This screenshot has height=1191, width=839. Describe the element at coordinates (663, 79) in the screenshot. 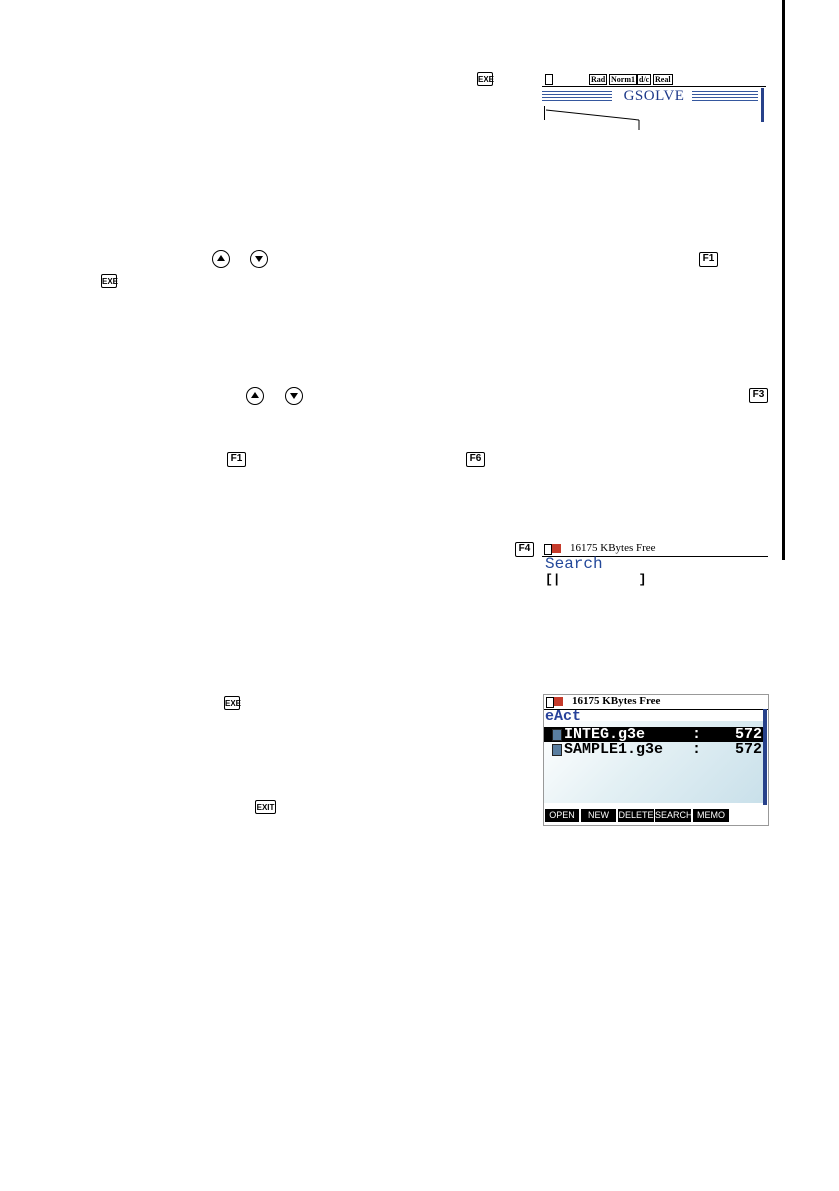

I see `complex-indicator: Real` at that location.